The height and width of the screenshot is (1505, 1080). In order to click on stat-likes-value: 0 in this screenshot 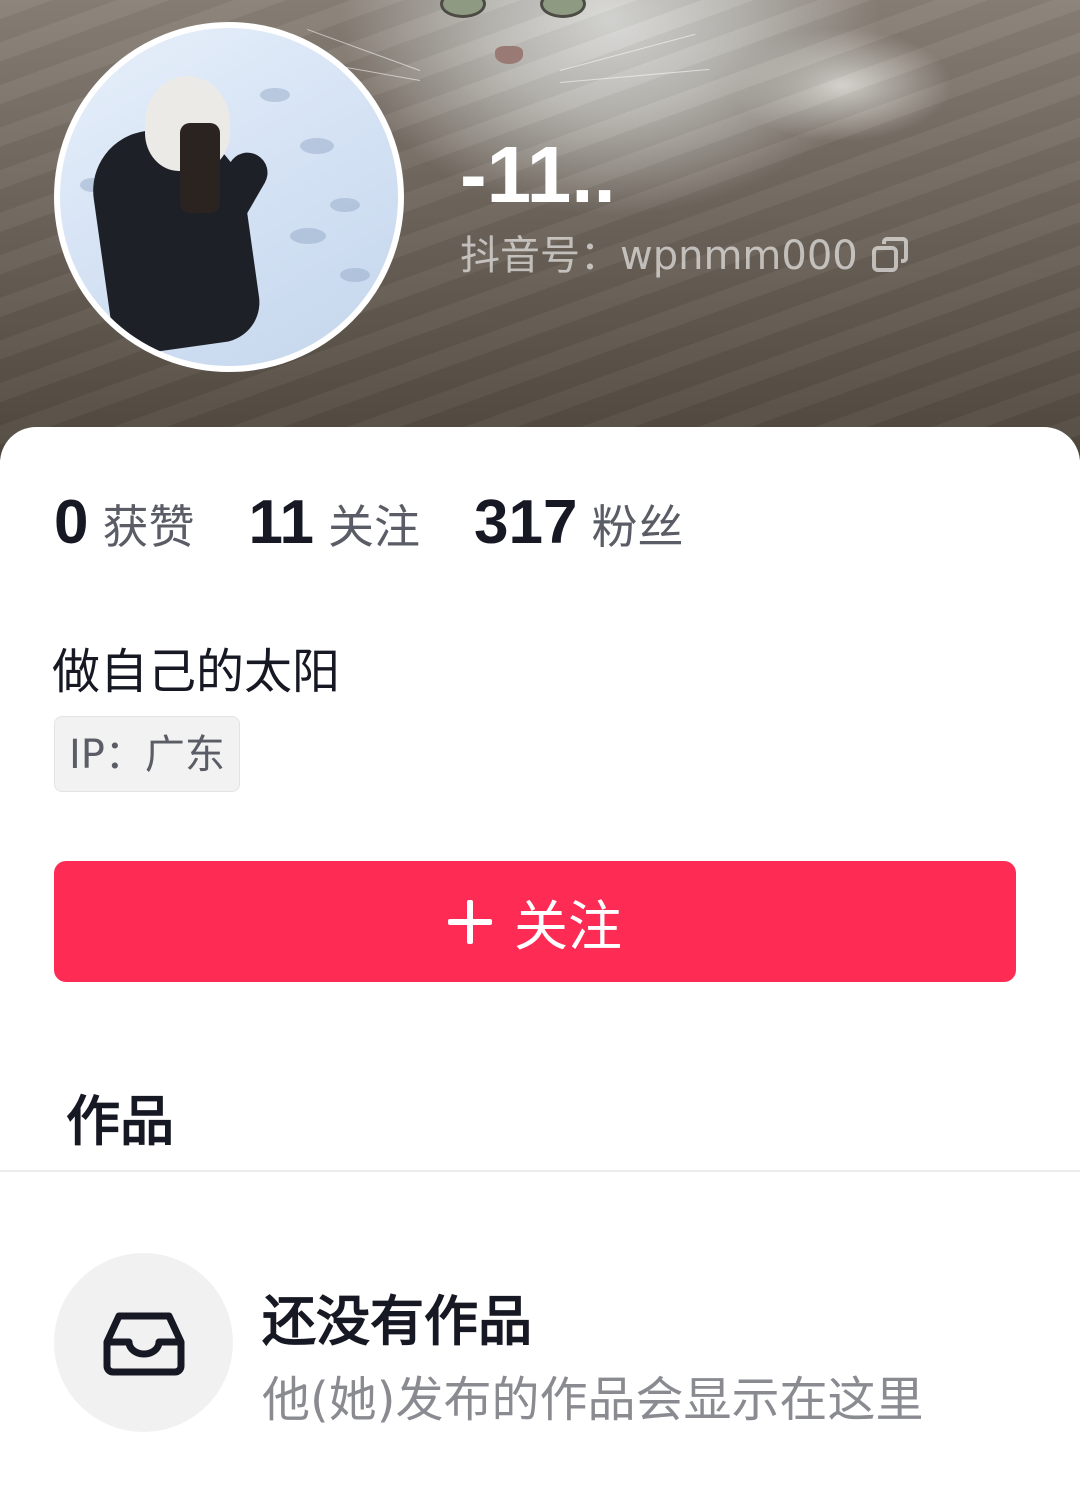, I will do `click(71, 522)`.